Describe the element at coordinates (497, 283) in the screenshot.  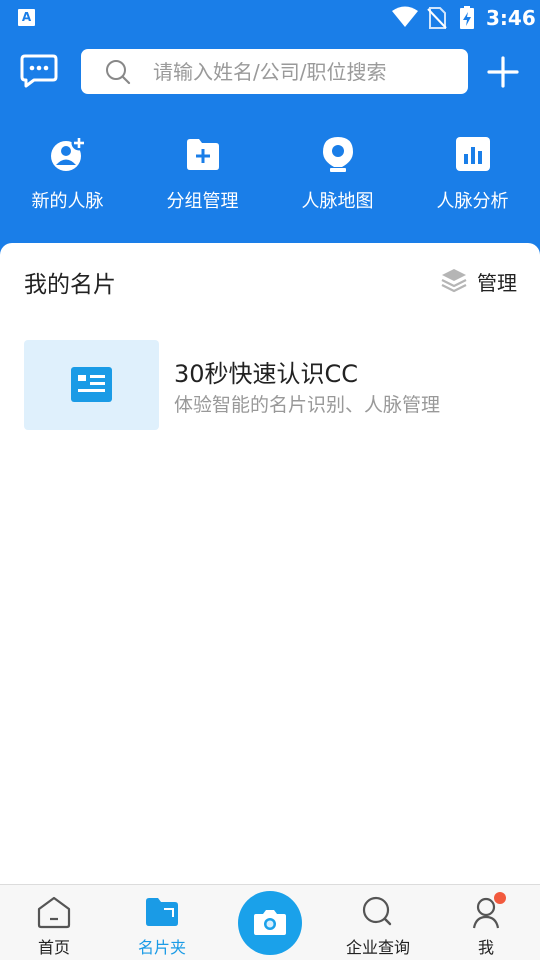
I see `manage-label: 管理` at that location.